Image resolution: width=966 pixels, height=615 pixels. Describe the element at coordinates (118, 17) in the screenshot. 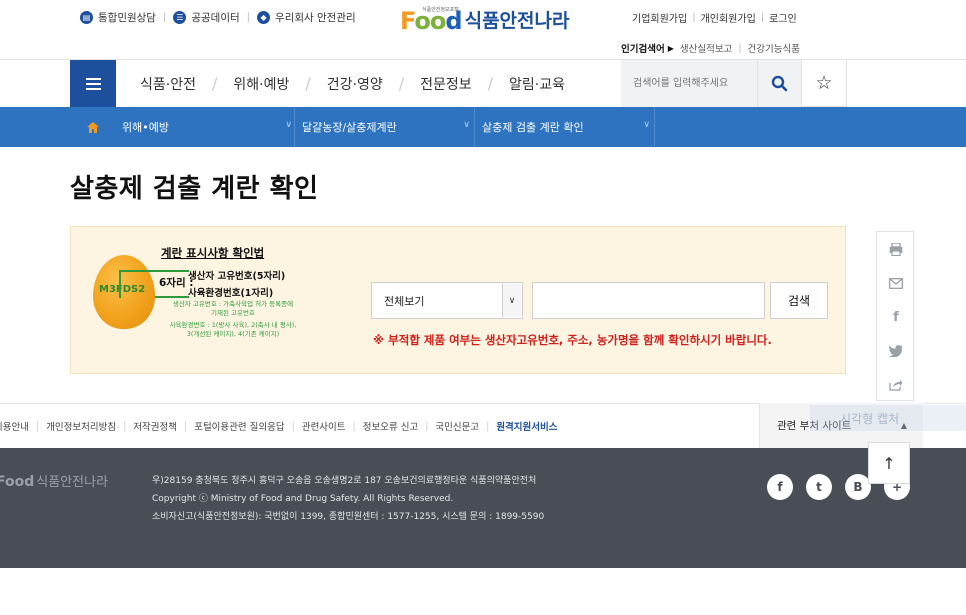

I see `utility-link-civil: ▤ 통합민원상담` at that location.